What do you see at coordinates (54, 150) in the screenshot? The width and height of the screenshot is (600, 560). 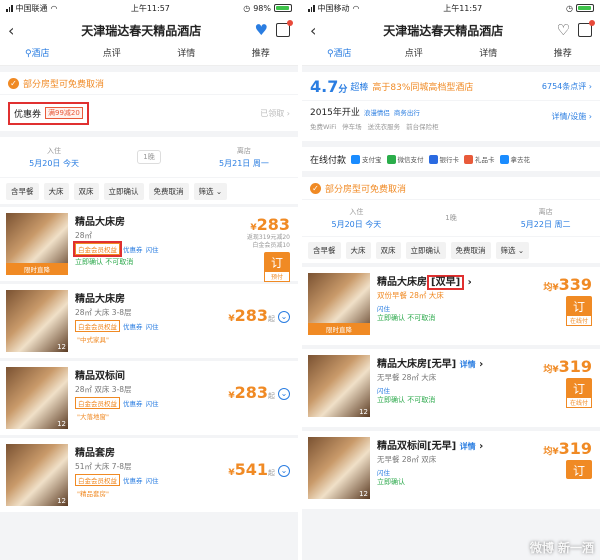 I see `checkin-label: 入住` at bounding box center [54, 150].